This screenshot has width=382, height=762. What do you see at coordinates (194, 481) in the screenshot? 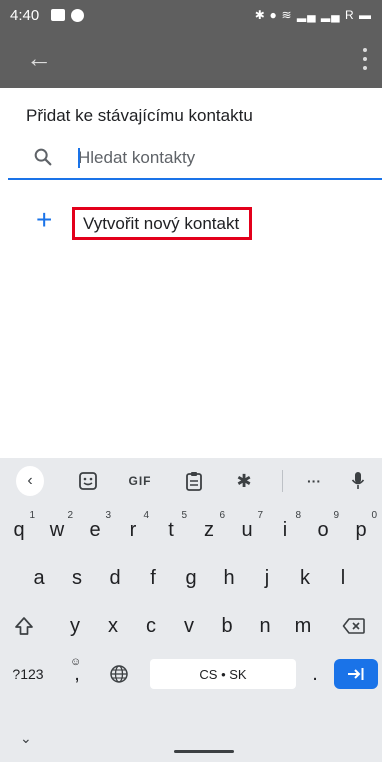
I see `clipboard-icon` at bounding box center [194, 481].